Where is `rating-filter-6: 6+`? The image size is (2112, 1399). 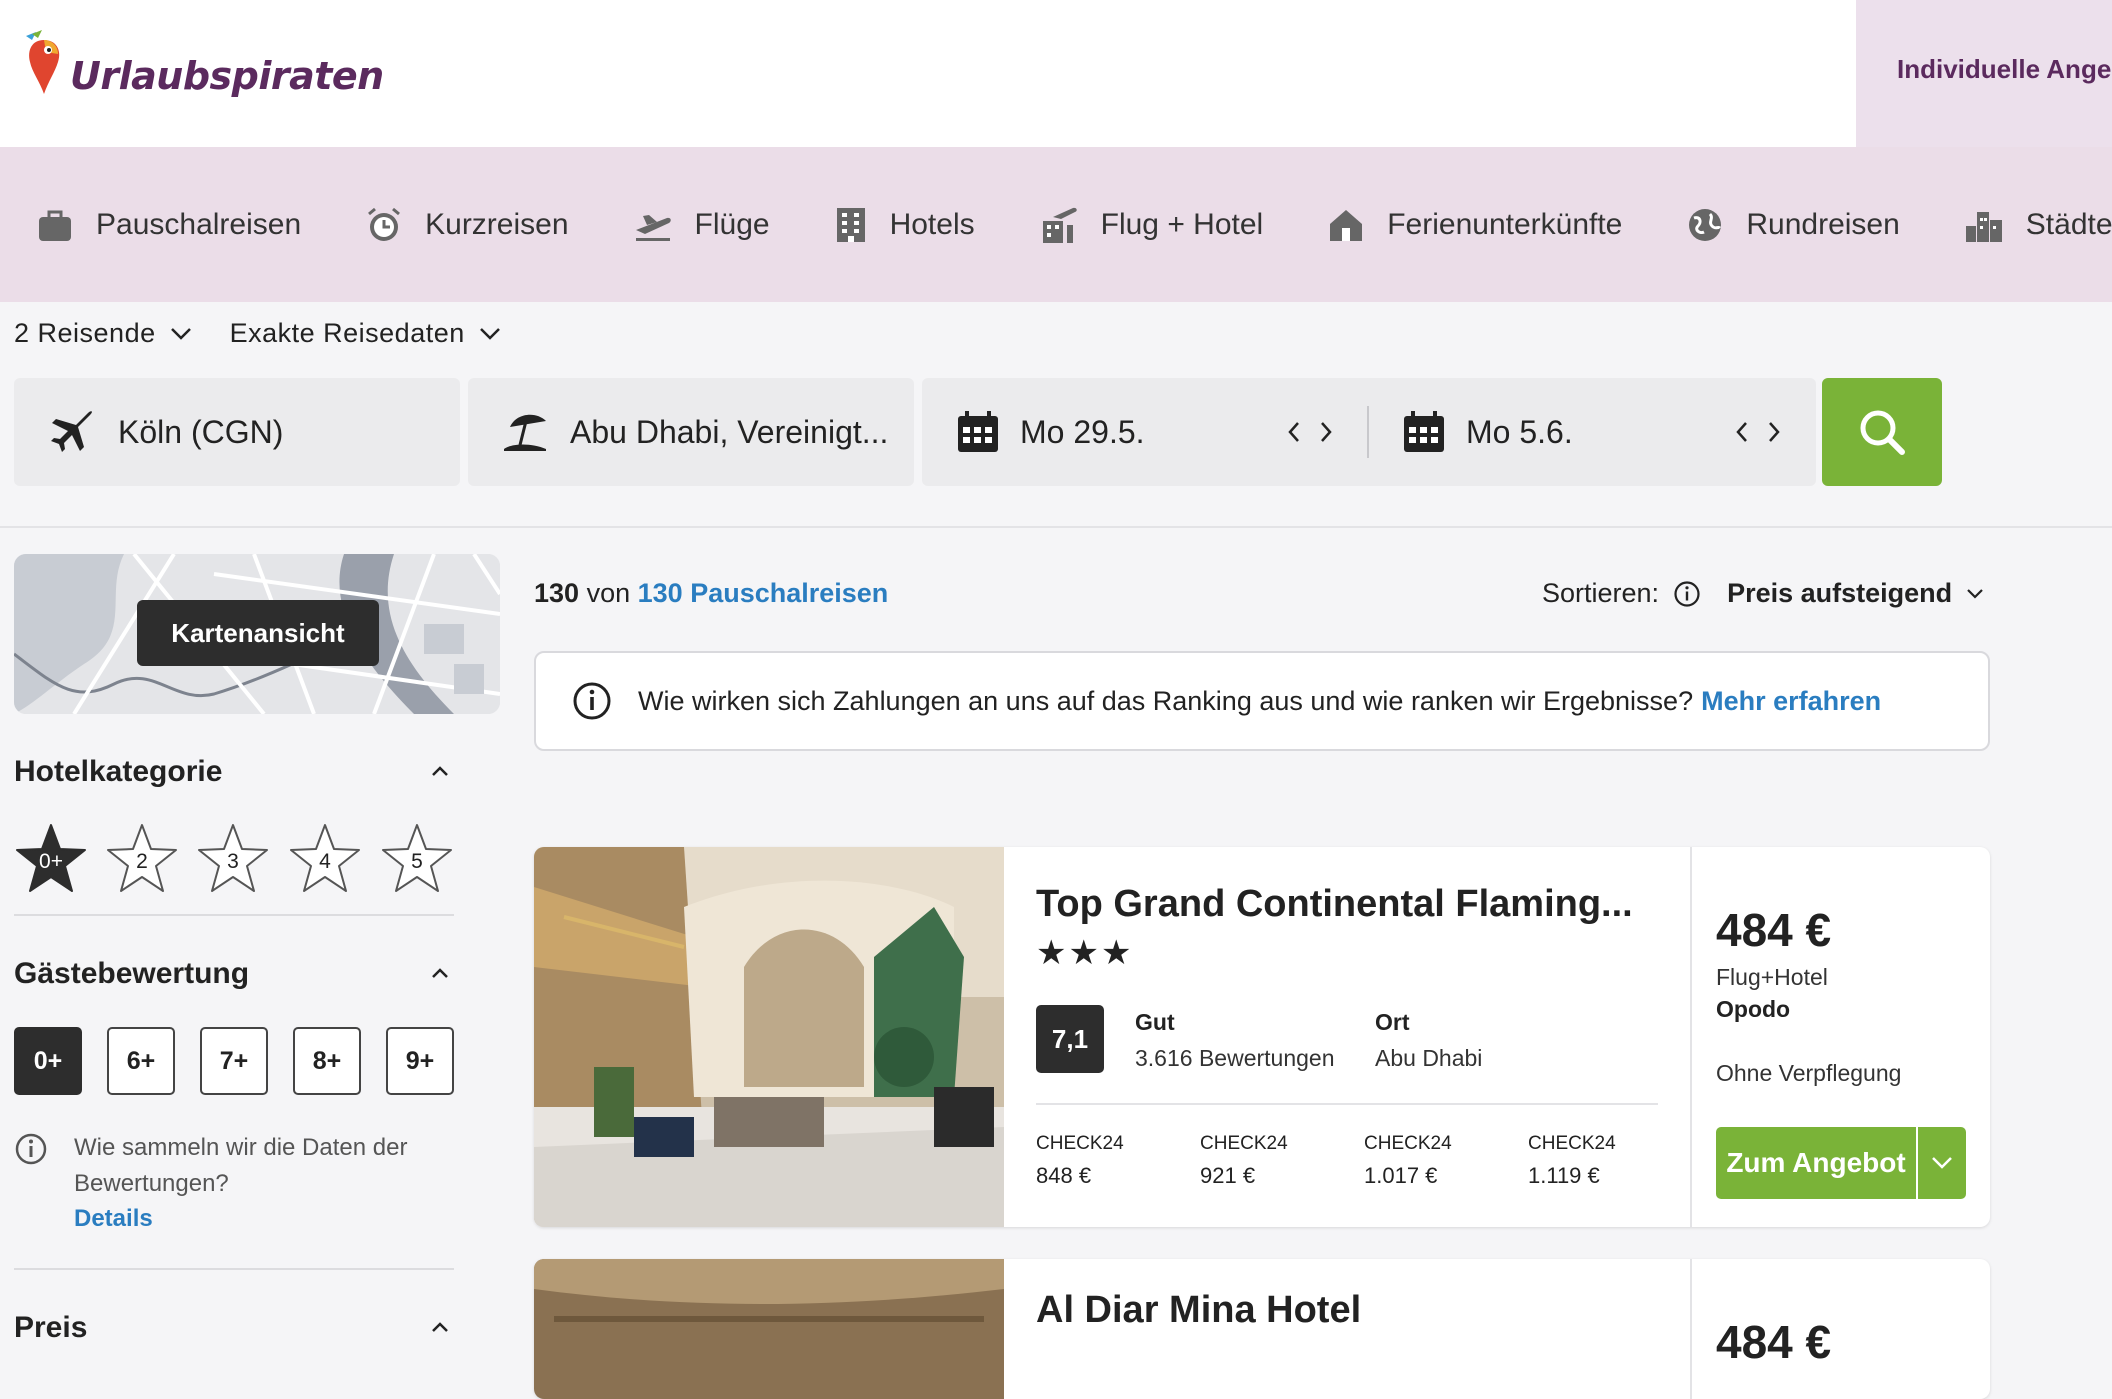 rating-filter-6: 6+ is located at coordinates (141, 1061).